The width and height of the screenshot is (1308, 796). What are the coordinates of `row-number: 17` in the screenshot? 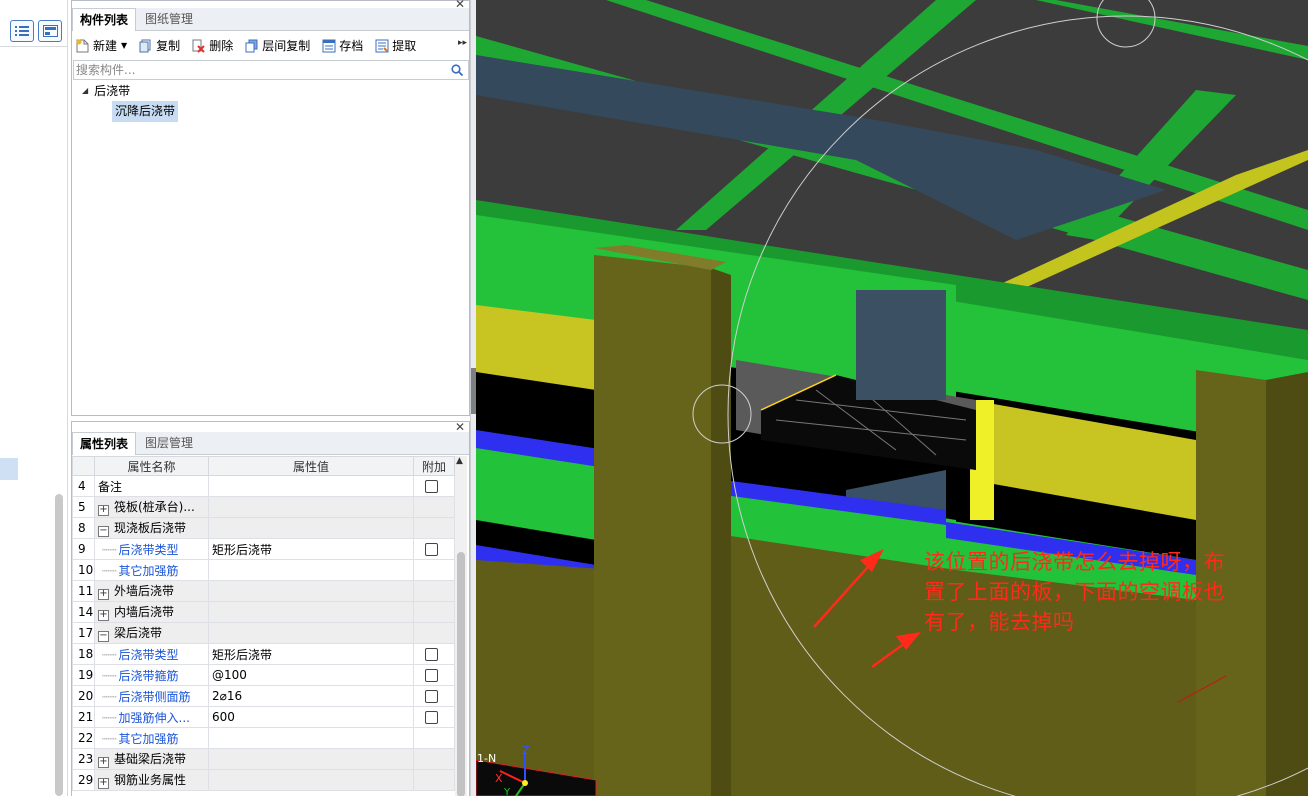 It's located at (83, 633).